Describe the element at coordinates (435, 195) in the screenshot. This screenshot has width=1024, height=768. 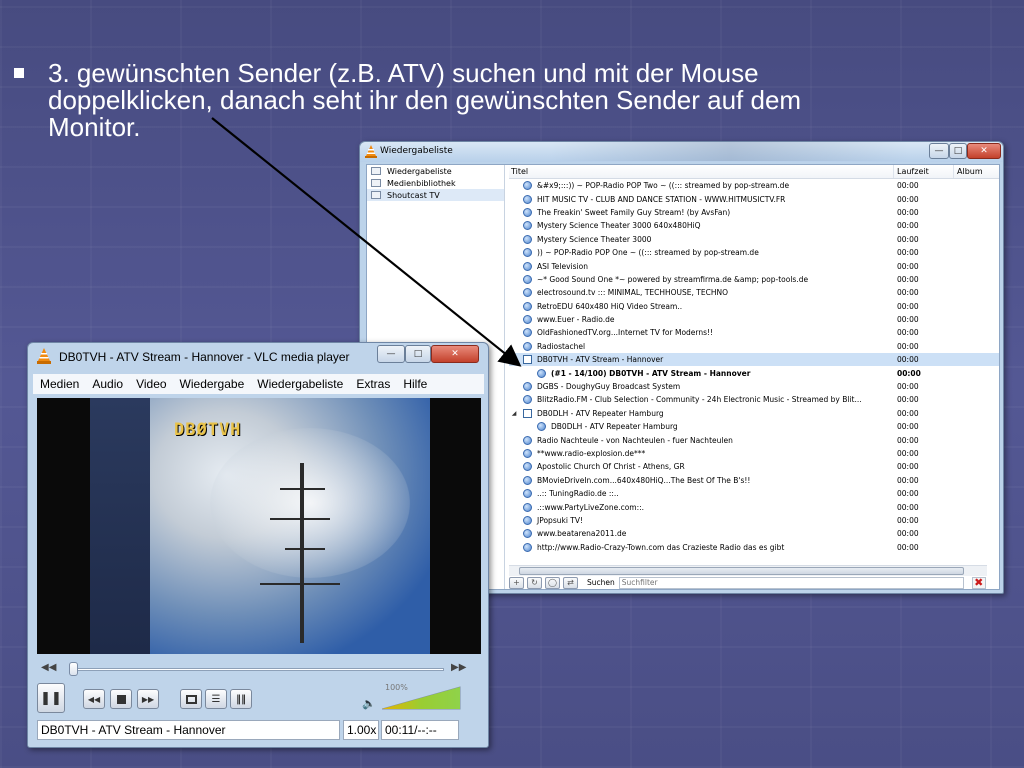
I see `sidebar-item-shoutcast-tv: Shoutcast TV` at that location.